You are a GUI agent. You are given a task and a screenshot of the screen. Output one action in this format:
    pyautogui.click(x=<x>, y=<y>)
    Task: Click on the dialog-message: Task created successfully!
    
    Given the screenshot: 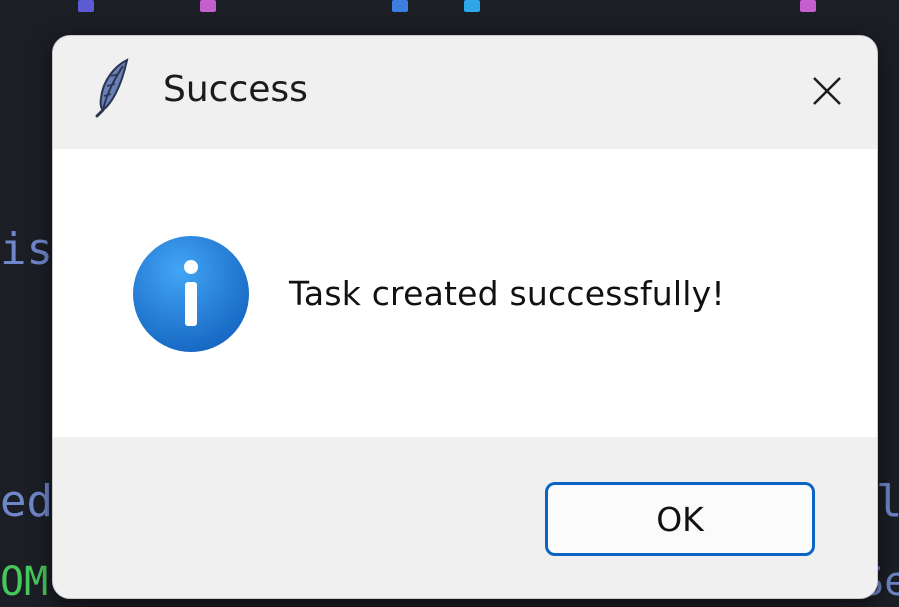 What is the action you would take?
    pyautogui.click(x=507, y=293)
    